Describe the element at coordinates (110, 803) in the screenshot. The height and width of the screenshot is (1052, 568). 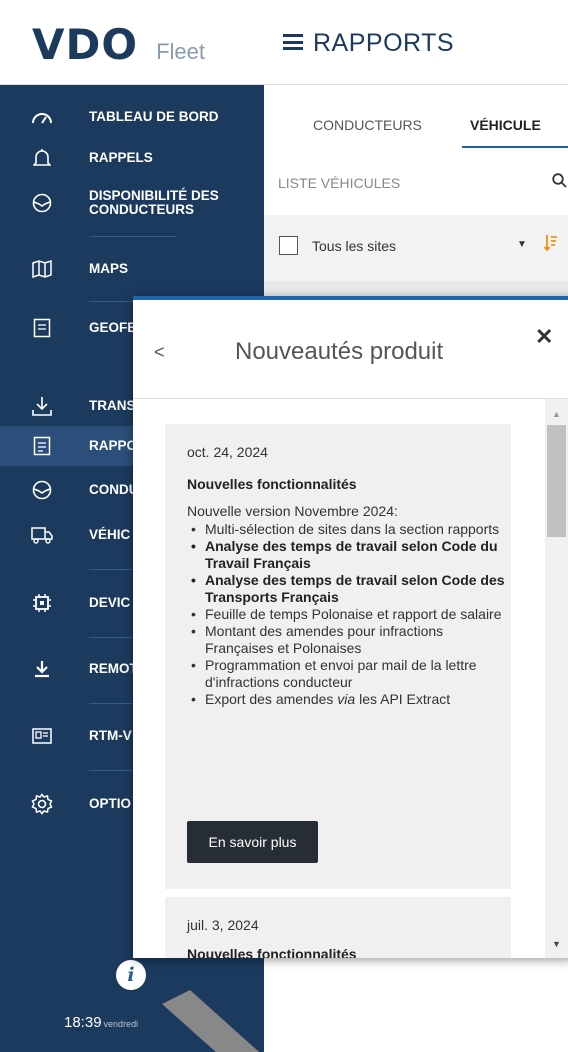
I see `sidebar-item-label: OPTIO` at that location.